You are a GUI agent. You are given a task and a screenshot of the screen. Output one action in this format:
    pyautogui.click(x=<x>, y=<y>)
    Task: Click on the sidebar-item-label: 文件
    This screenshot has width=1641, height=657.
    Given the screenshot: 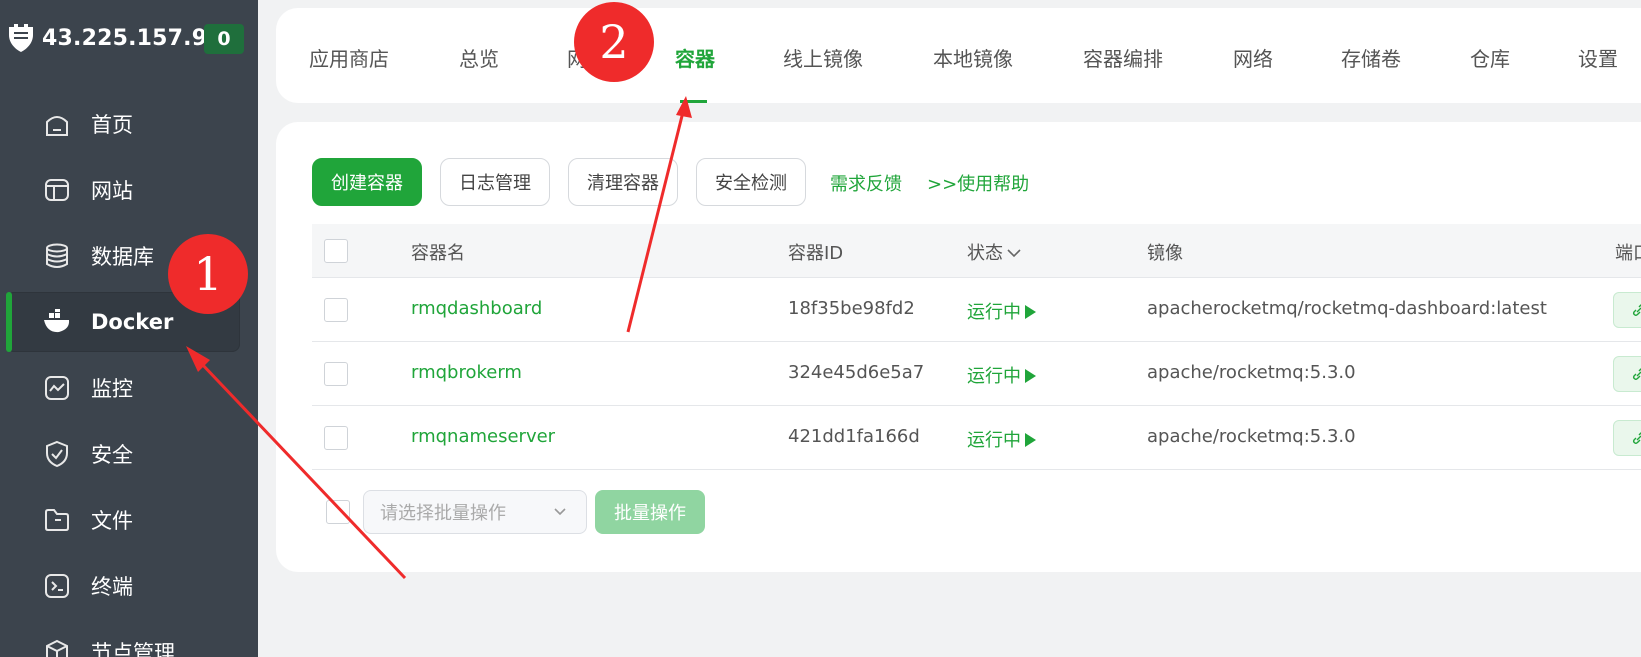 What is the action you would take?
    pyautogui.click(x=112, y=521)
    